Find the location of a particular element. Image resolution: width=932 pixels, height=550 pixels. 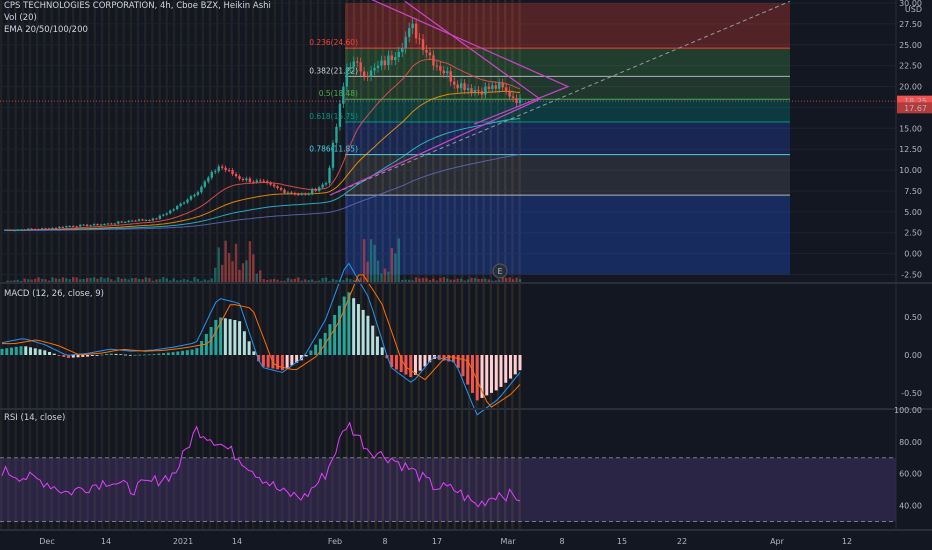

price-tick-label: 7.50 is located at coordinates (913, 191).